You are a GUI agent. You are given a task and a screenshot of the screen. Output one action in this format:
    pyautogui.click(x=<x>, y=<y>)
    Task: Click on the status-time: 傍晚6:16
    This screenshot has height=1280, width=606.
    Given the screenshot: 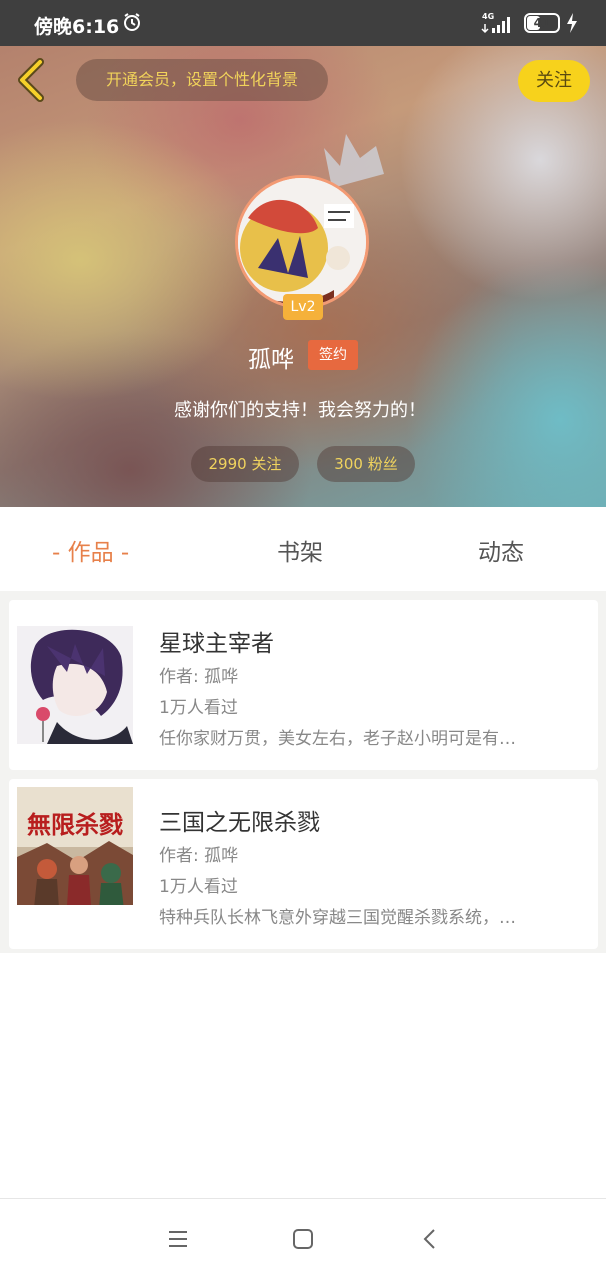 What is the action you would take?
    pyautogui.click(x=77, y=27)
    